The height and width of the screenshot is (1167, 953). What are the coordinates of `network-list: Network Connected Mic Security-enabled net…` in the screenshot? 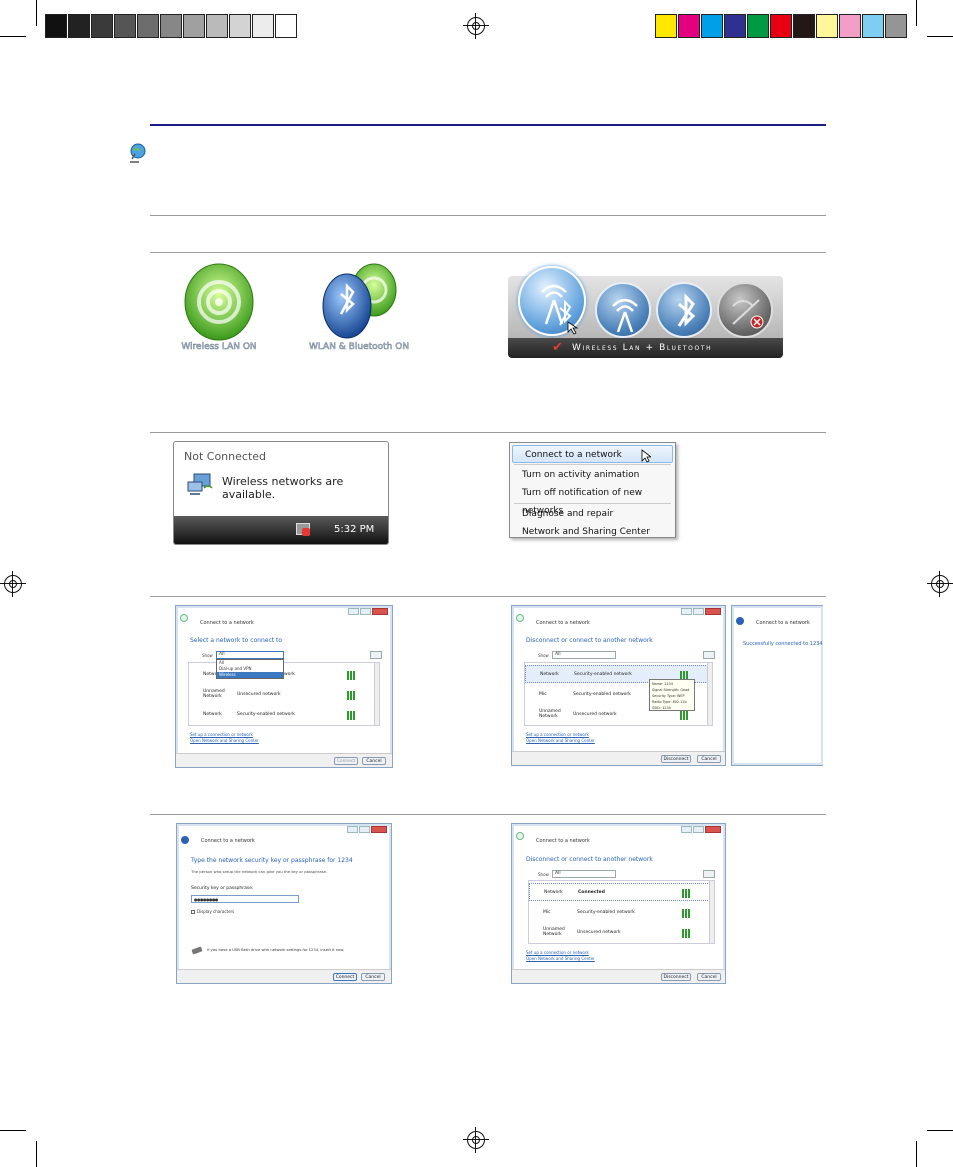 It's located at (621, 912).